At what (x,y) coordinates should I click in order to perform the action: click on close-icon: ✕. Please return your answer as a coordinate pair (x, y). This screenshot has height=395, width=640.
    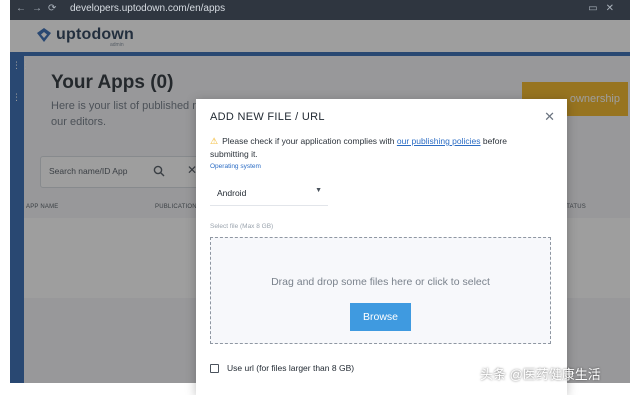
    Looking at the image, I should click on (549, 117).